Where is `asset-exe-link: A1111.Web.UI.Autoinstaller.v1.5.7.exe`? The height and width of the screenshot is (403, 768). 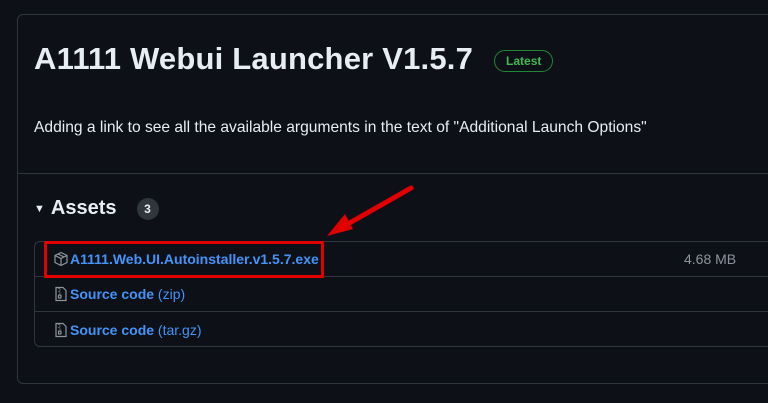 asset-exe-link: A1111.Web.UI.Autoinstaller.v1.5.7.exe is located at coordinates (194, 259).